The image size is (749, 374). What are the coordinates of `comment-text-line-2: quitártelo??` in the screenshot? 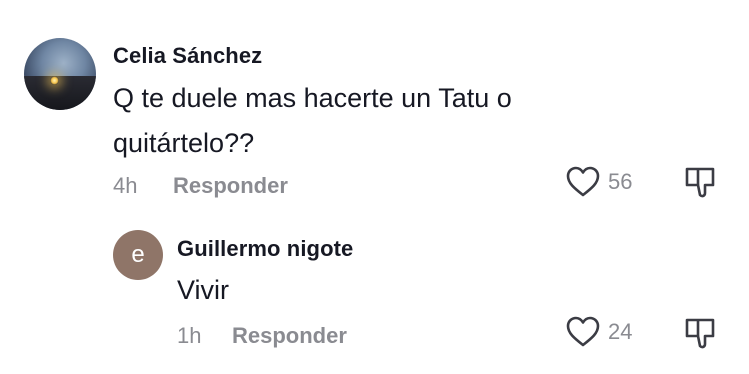 It's located at (184, 143).